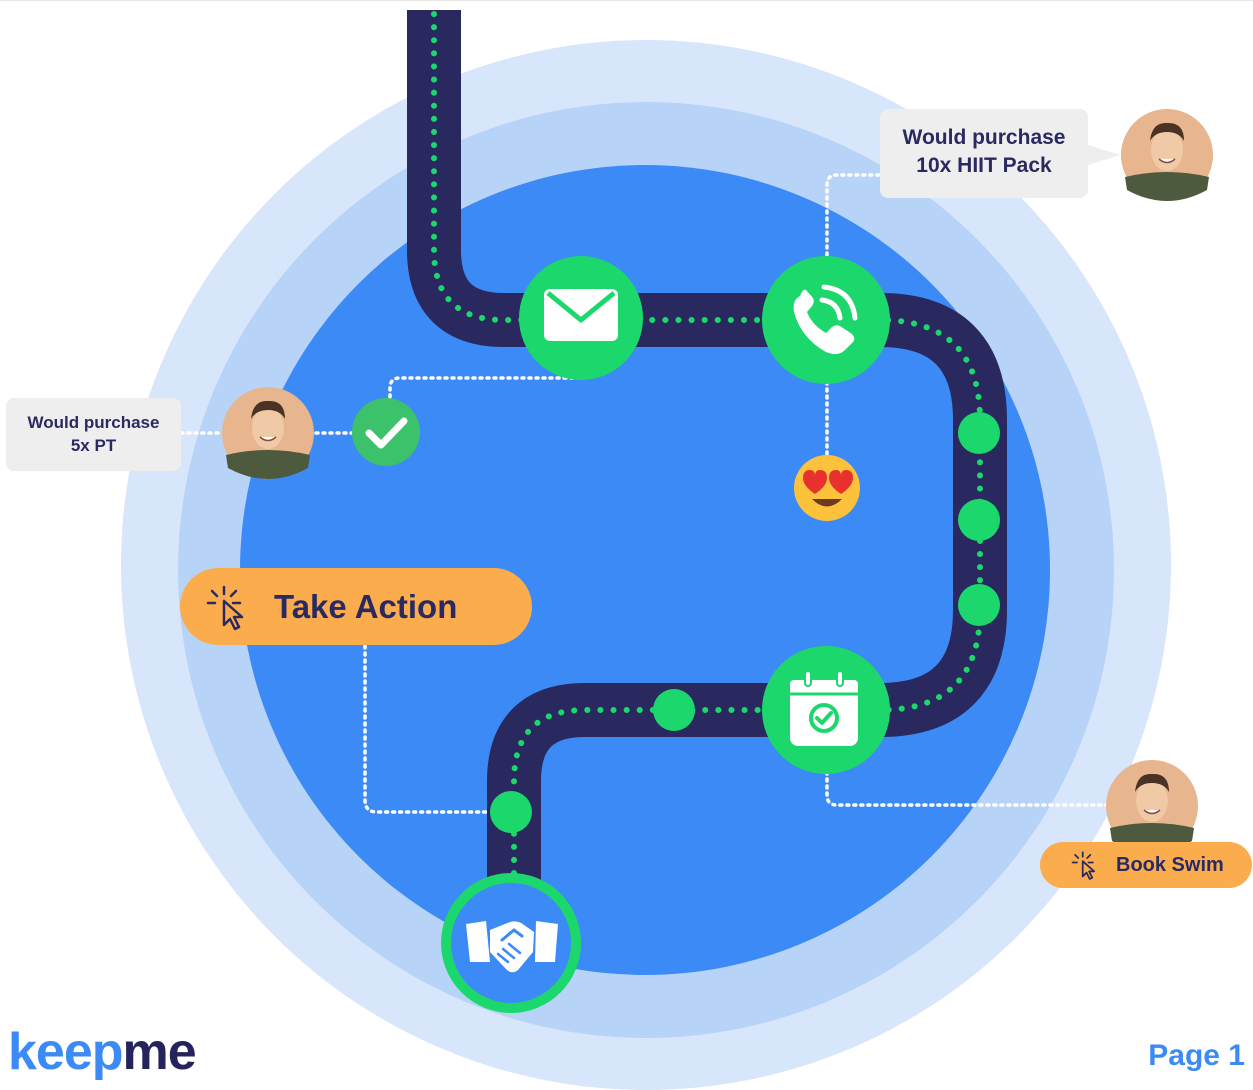 Image resolution: width=1253 pixels, height=1090 pixels. What do you see at coordinates (93, 434) in the screenshot?
I see `purchase-tag-pt: Would purchase 5x PT` at bounding box center [93, 434].